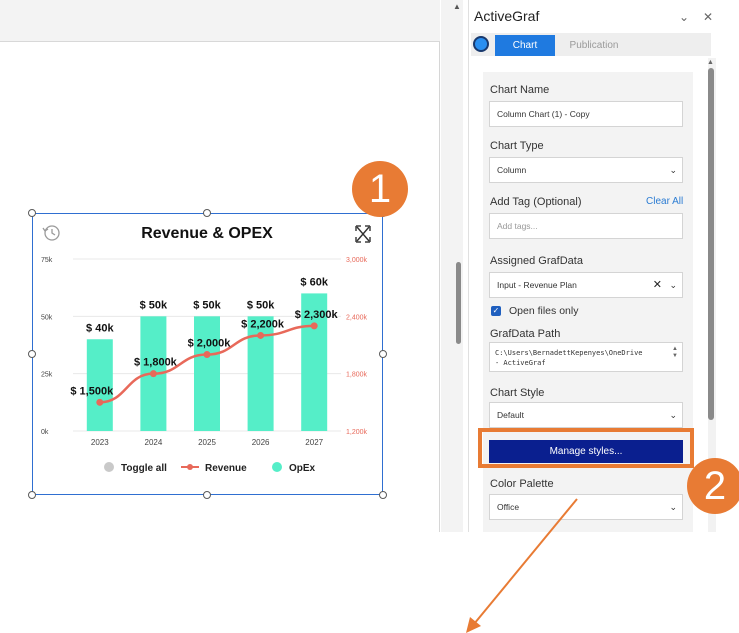 This screenshot has width=739, height=633. What do you see at coordinates (277, 467) in the screenshot?
I see `legend-opex-marker` at bounding box center [277, 467].